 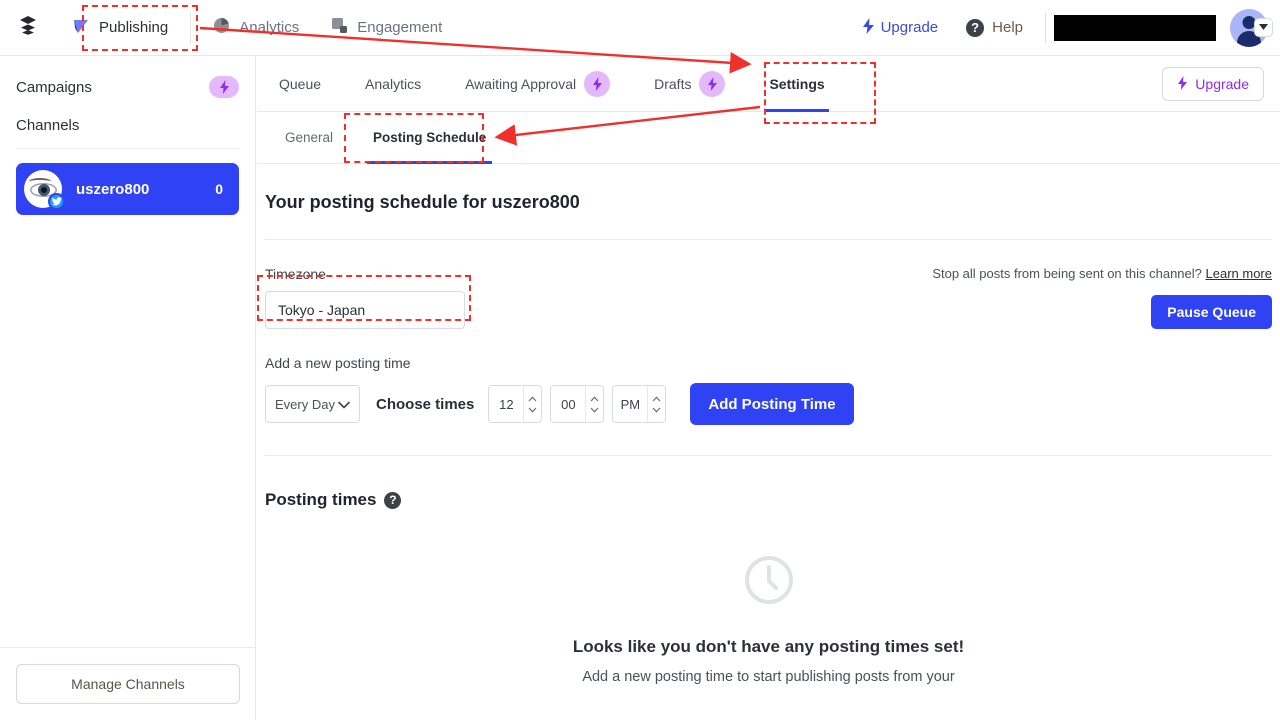 I want to click on add-posting-time-button: Add Posting Time, so click(x=772, y=404).